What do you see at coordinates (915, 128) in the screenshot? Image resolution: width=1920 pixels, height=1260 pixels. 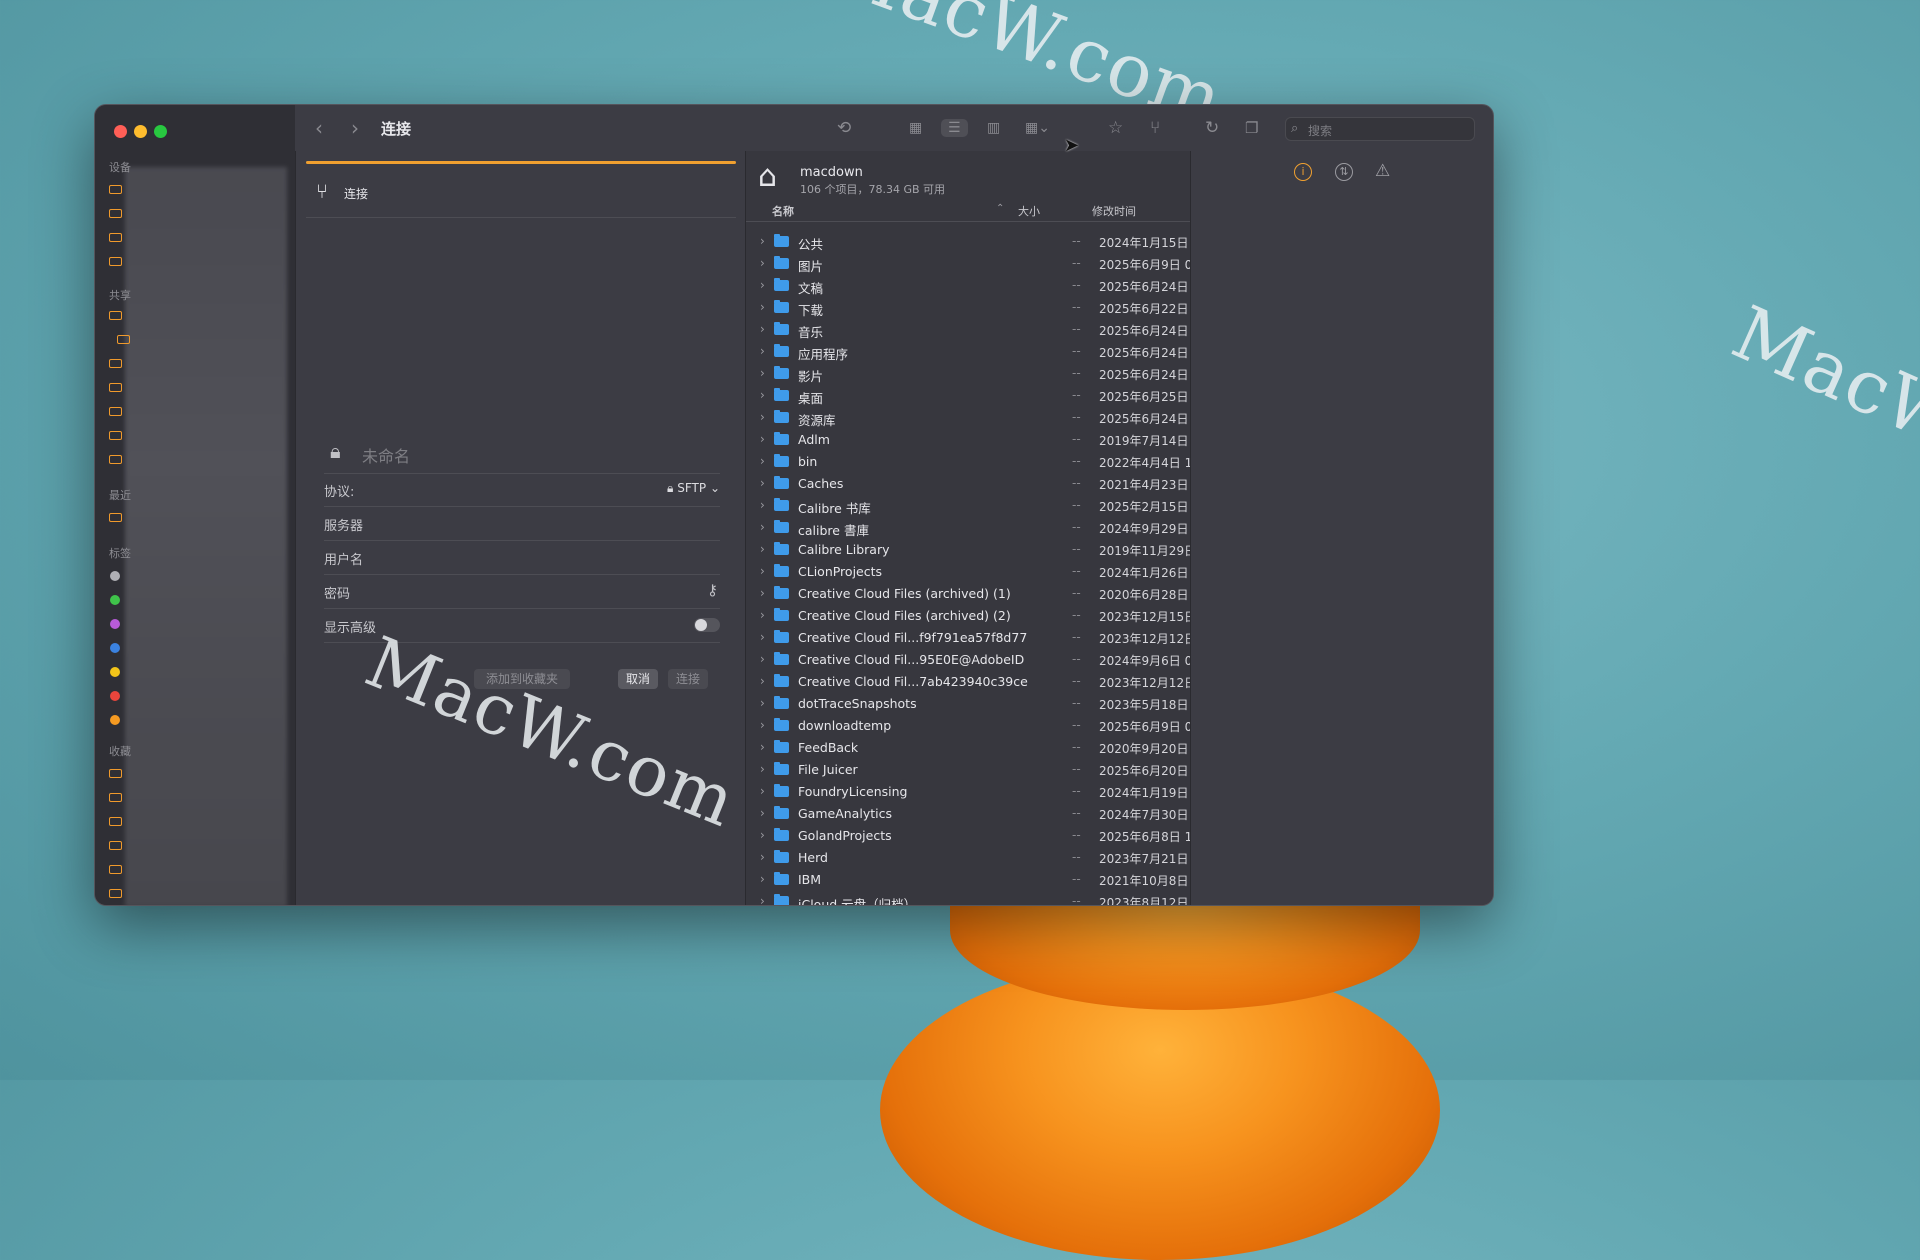 I see `grid-view-icon: ▦` at bounding box center [915, 128].